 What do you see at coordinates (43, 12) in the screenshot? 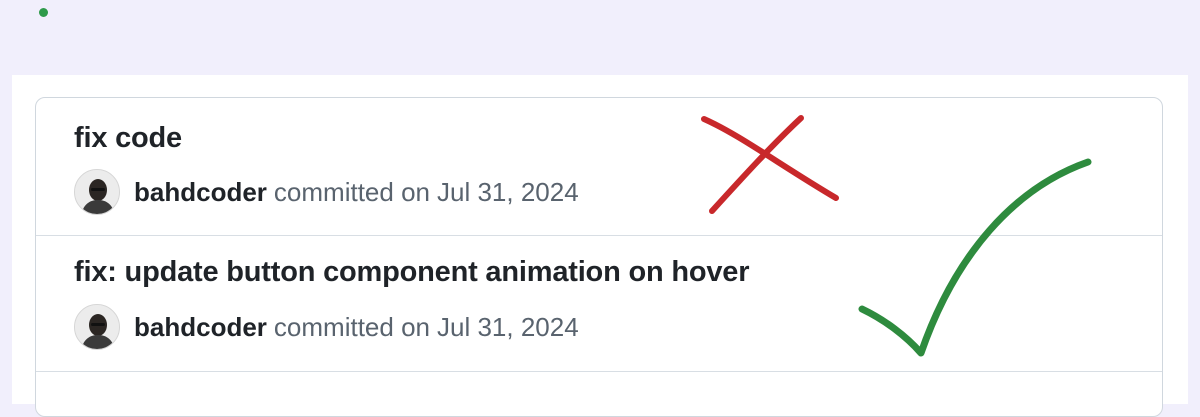
I see `status-dot` at bounding box center [43, 12].